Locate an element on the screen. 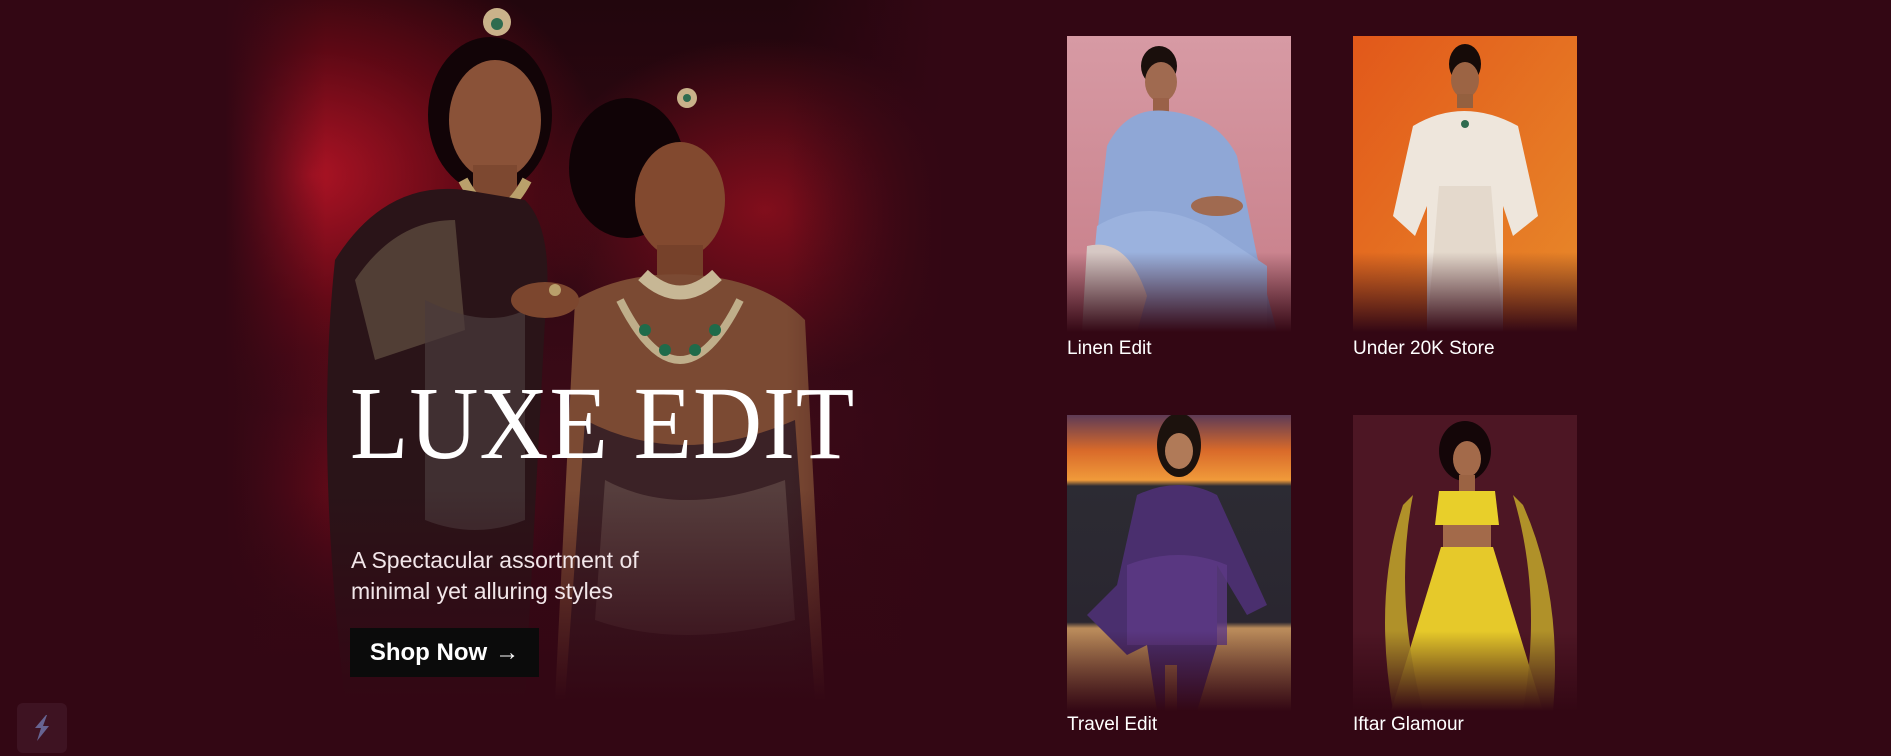 This screenshot has height=756, width=1891. tile-linen-edit: Linen Edit is located at coordinates (1179, 197).